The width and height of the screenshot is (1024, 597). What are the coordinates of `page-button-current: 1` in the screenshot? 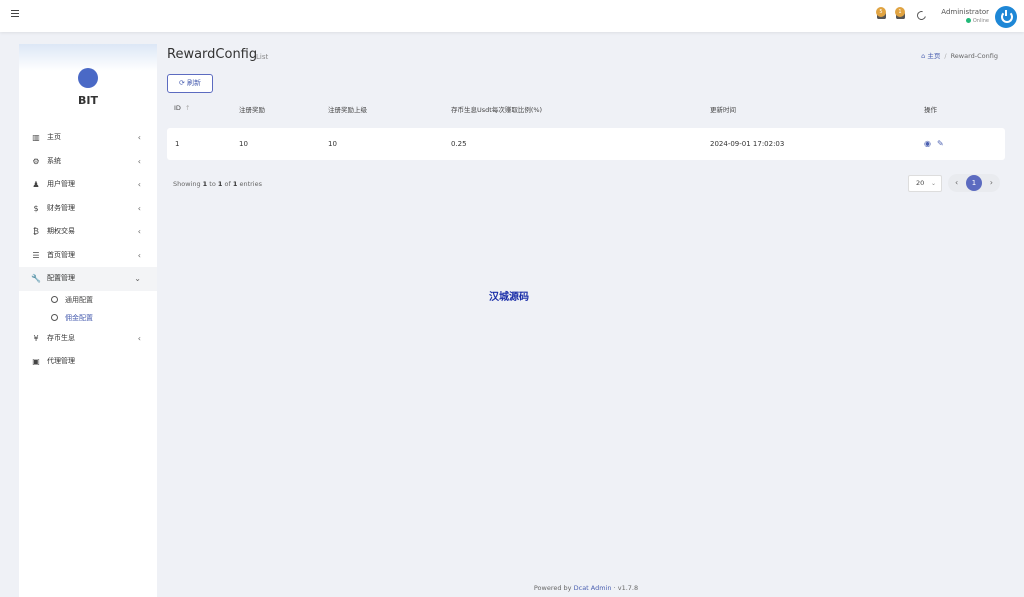 It's located at (974, 183).